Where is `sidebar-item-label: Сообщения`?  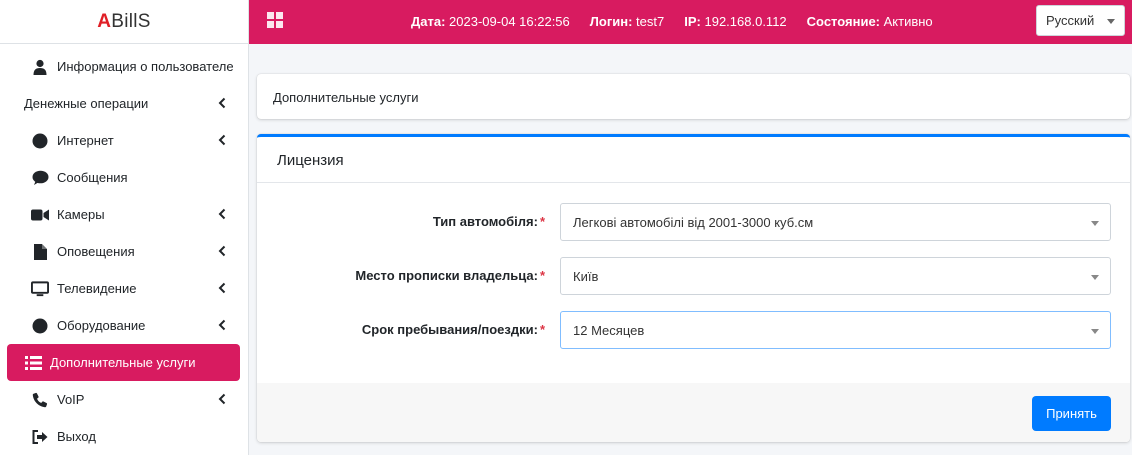 sidebar-item-label: Сообщения is located at coordinates (92, 177).